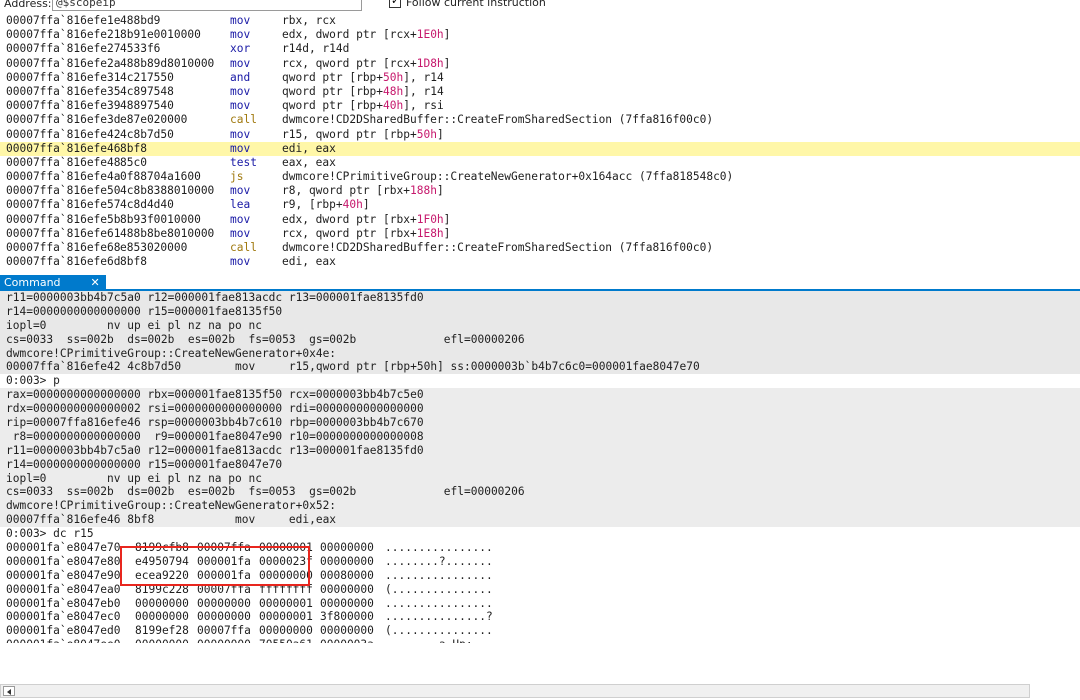  I want to click on instruction-address: 00007ffa`816efe5b, so click(63, 219).